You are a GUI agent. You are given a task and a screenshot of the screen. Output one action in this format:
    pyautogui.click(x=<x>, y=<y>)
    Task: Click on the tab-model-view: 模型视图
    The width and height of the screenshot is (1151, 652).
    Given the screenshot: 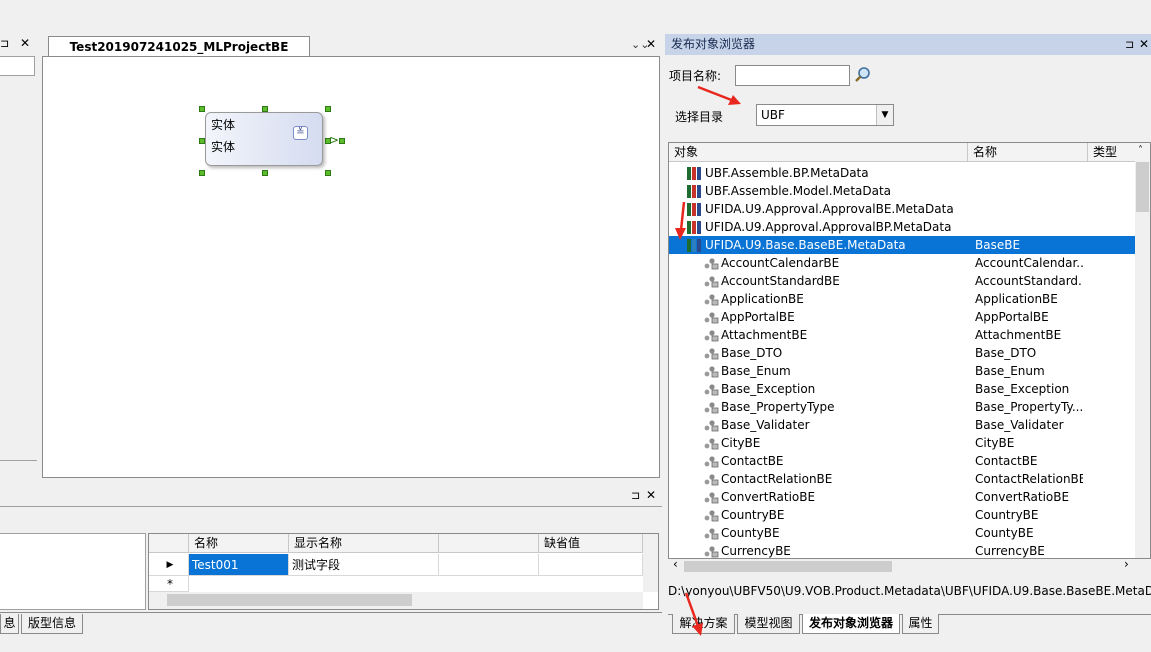 What is the action you would take?
    pyautogui.click(x=768, y=624)
    